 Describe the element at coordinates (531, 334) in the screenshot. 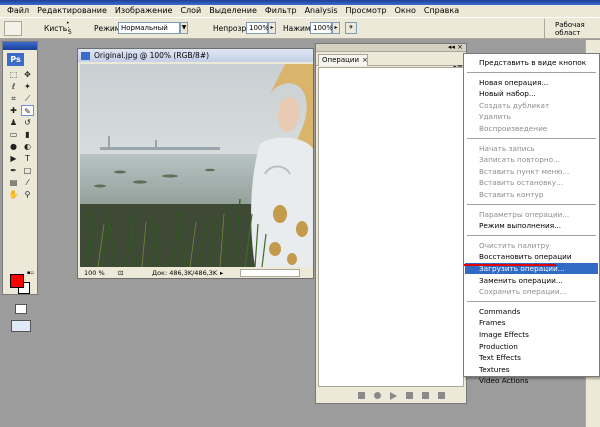

I see `context-menu-item: Image Effects` at that location.